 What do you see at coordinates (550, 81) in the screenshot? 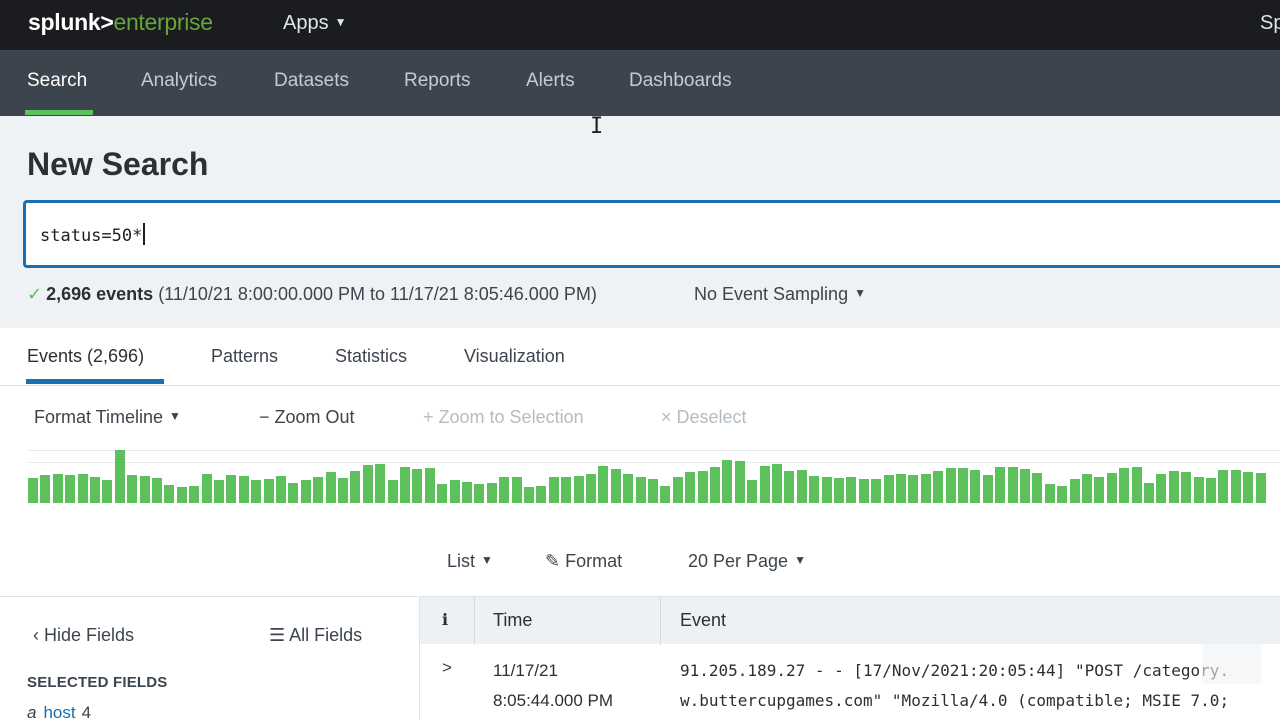
I see `nav-alerts: Alerts` at bounding box center [550, 81].